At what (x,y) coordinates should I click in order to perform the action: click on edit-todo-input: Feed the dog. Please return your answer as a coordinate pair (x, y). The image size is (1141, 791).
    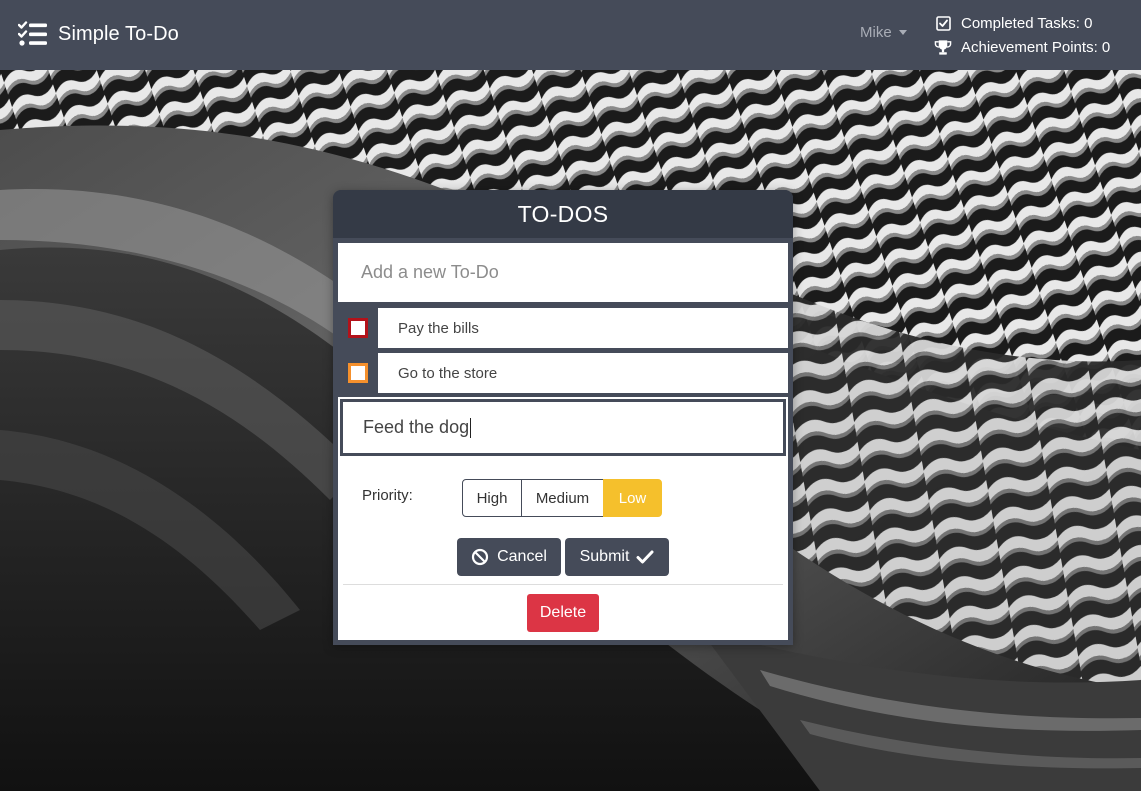
    Looking at the image, I should click on (563, 427).